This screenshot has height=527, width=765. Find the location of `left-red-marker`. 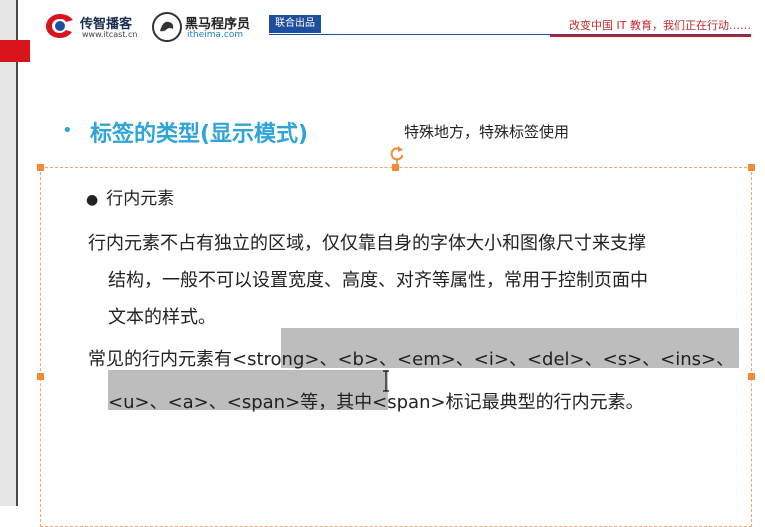

left-red-marker is located at coordinates (15, 51).